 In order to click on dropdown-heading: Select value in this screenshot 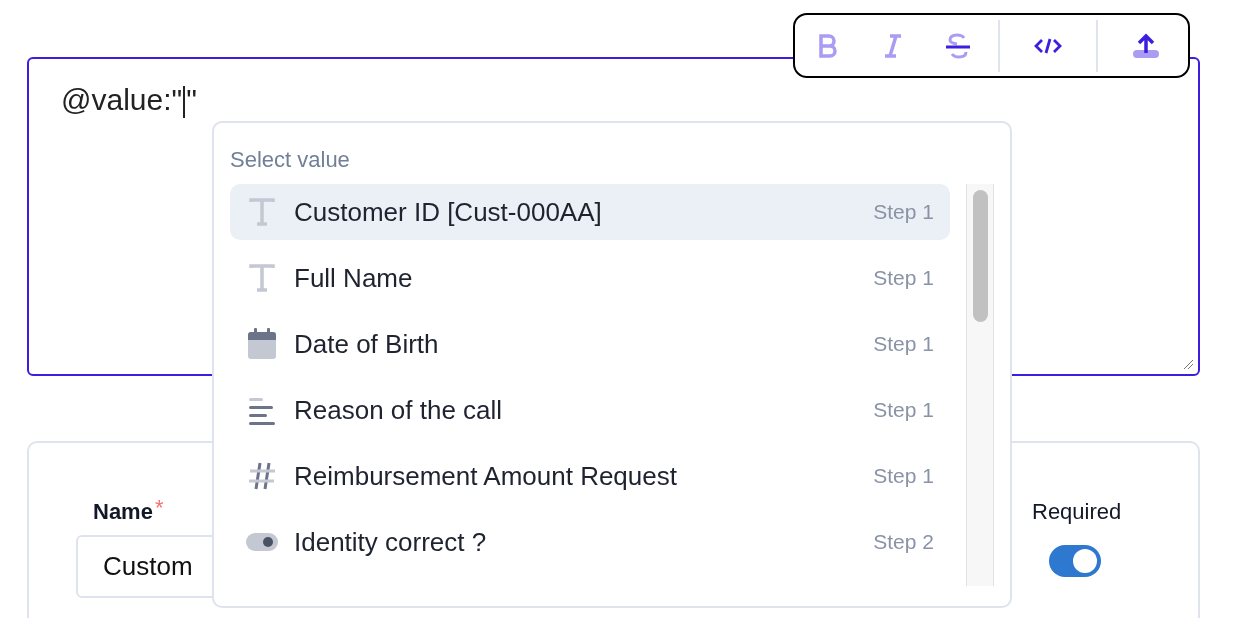, I will do `click(290, 160)`.